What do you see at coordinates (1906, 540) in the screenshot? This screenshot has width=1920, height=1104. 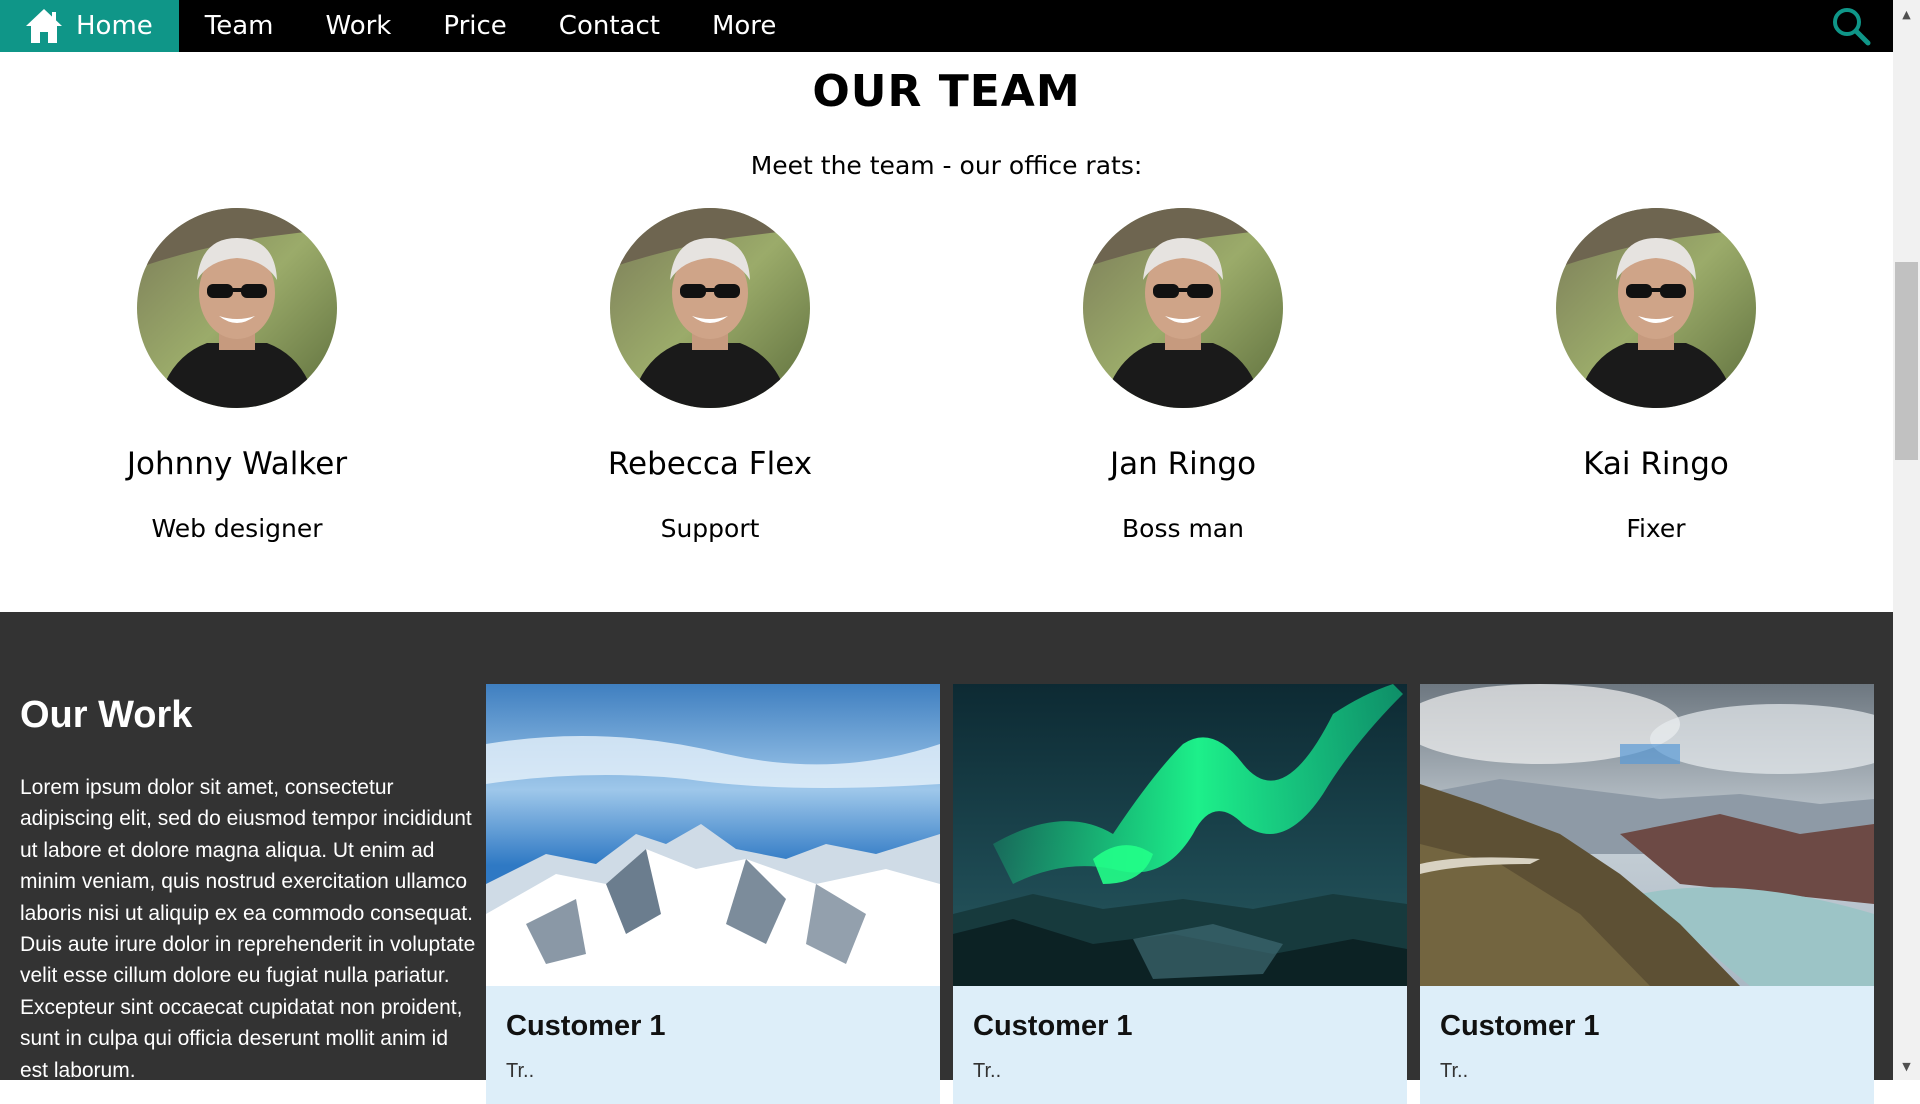 I see `page-scrollbar: ▲ ▼` at bounding box center [1906, 540].